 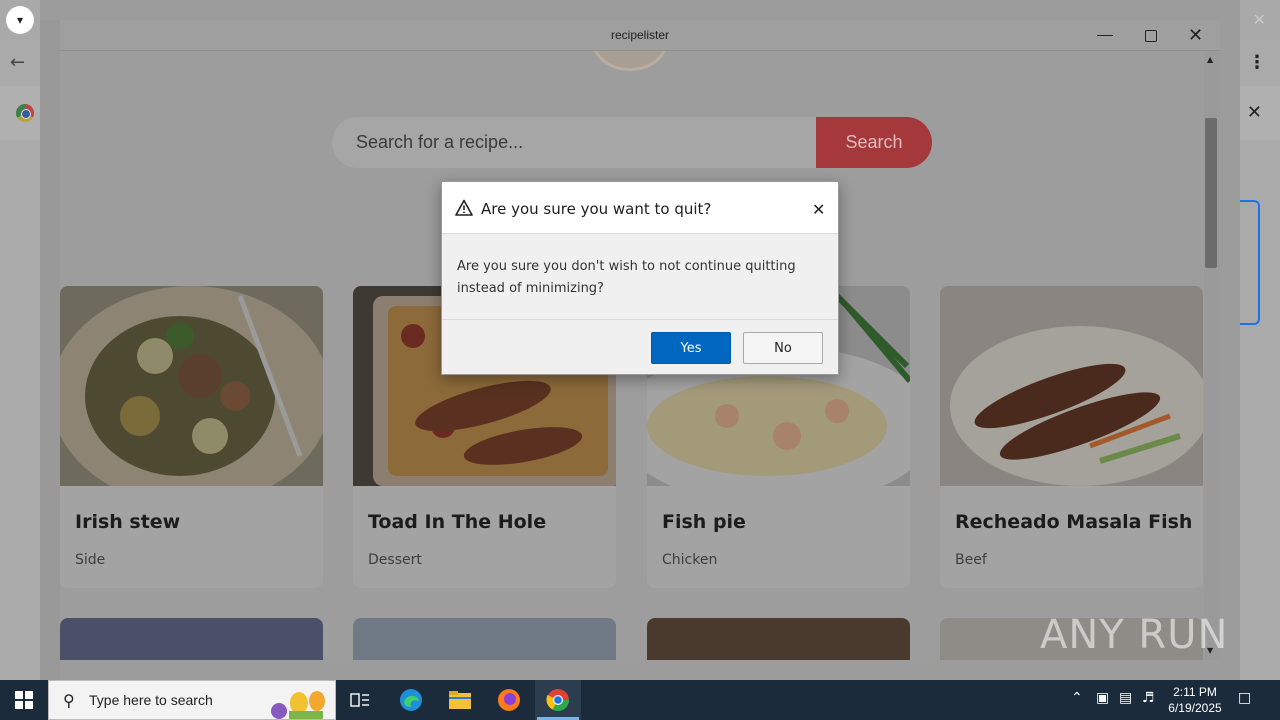 I want to click on recipe-card: Recheado Masala Fish Beef, so click(x=1071, y=437).